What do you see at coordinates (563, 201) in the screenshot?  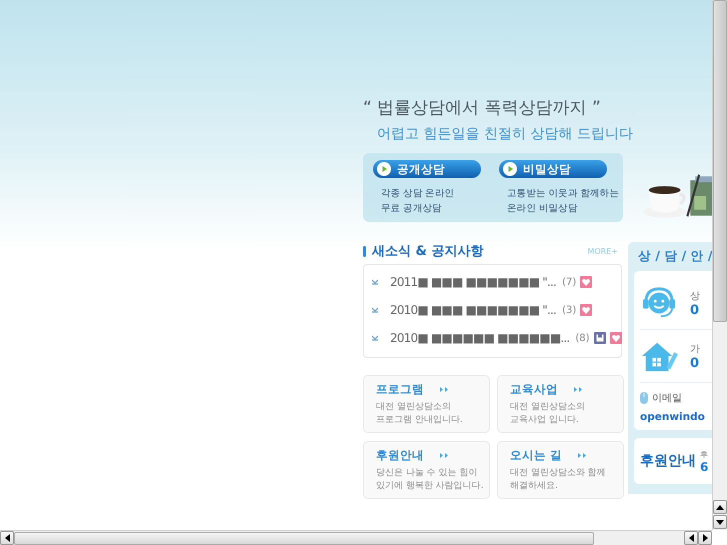 I see `consult-description: 고통받는 이웃과 함께하는 온라인 비밀상담` at bounding box center [563, 201].